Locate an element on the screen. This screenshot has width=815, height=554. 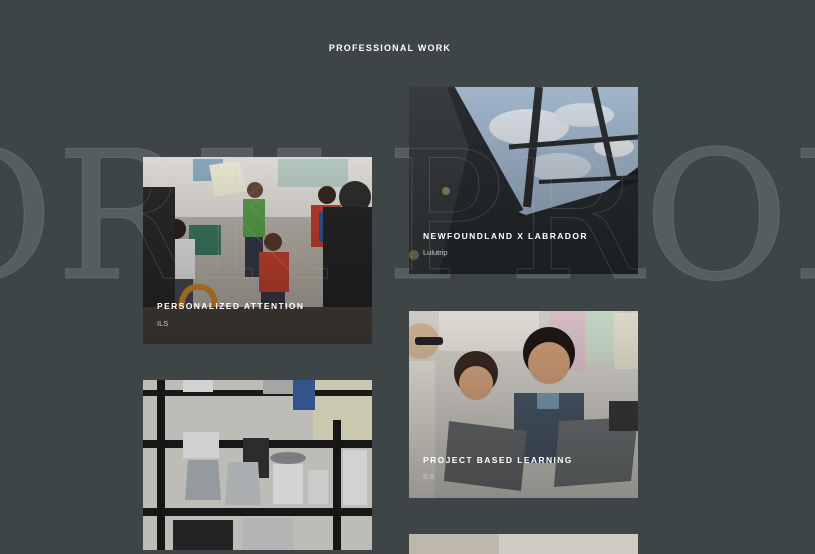
card-photo is located at coordinates (523, 544).